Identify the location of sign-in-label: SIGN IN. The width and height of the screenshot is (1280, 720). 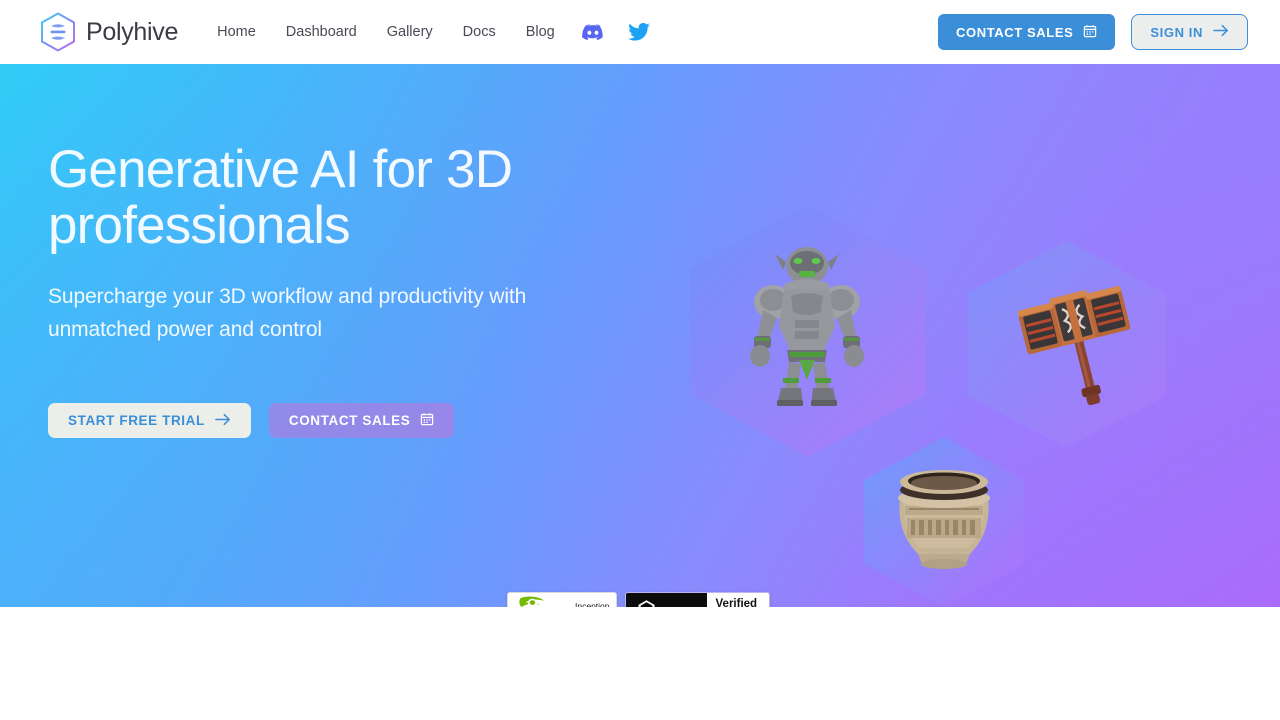
(1176, 32).